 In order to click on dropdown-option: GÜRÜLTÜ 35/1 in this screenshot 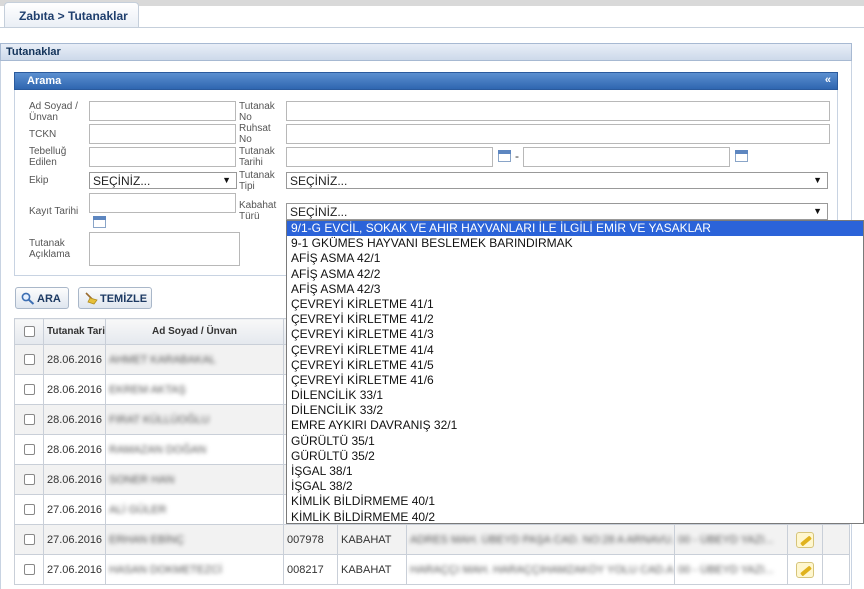, I will do `click(575, 441)`.